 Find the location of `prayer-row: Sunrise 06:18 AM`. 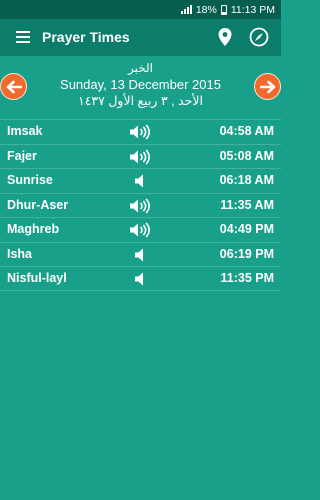

prayer-row: Sunrise 06:18 AM is located at coordinates (140, 180).